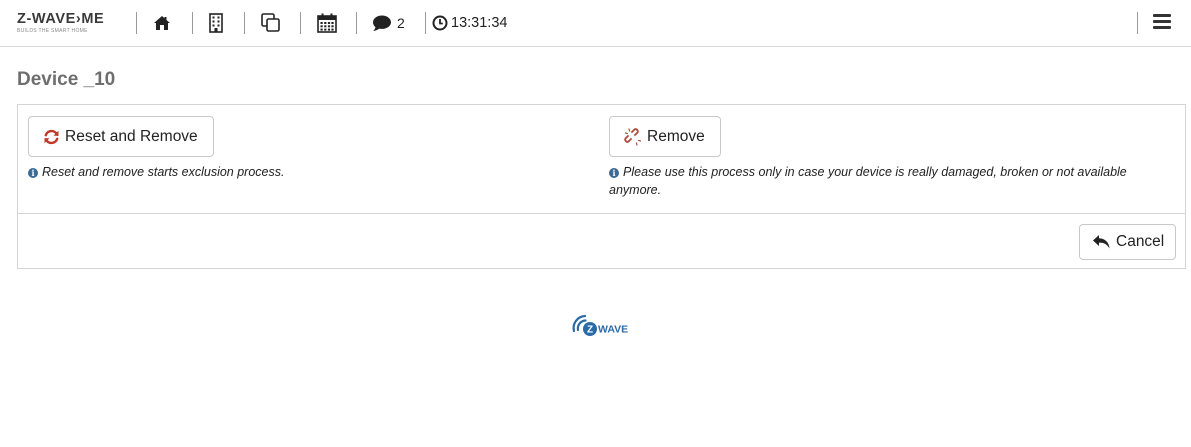 This screenshot has height=447, width=1191. I want to click on reply-icon, so click(1101, 242).